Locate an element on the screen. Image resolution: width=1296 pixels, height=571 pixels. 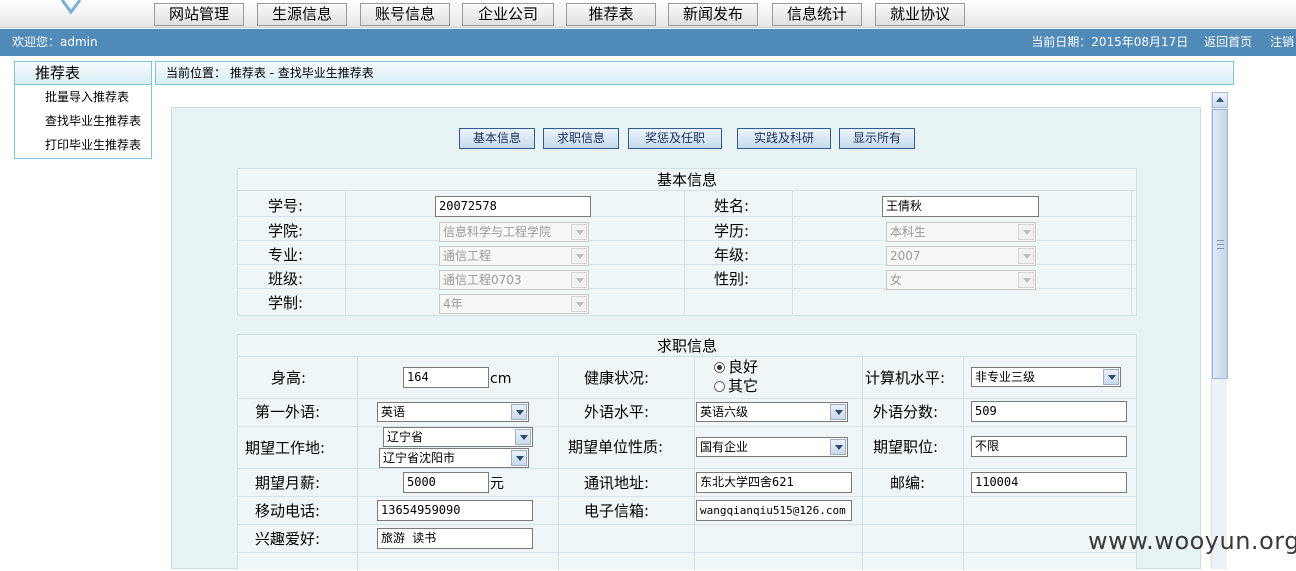
workplace-label: 期望工作地: is located at coordinates (285, 448).